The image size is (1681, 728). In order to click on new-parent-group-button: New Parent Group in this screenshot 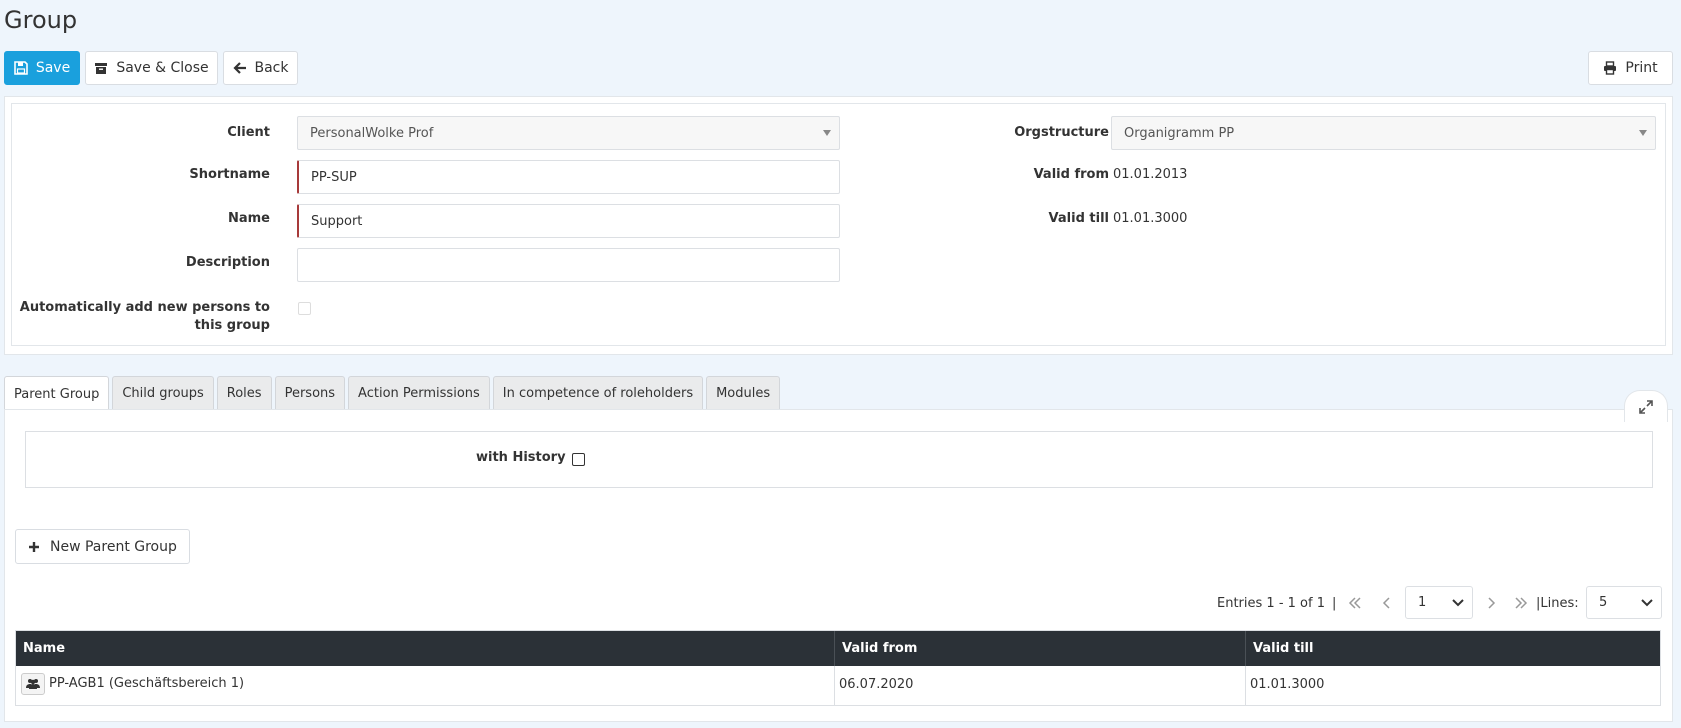, I will do `click(102, 546)`.